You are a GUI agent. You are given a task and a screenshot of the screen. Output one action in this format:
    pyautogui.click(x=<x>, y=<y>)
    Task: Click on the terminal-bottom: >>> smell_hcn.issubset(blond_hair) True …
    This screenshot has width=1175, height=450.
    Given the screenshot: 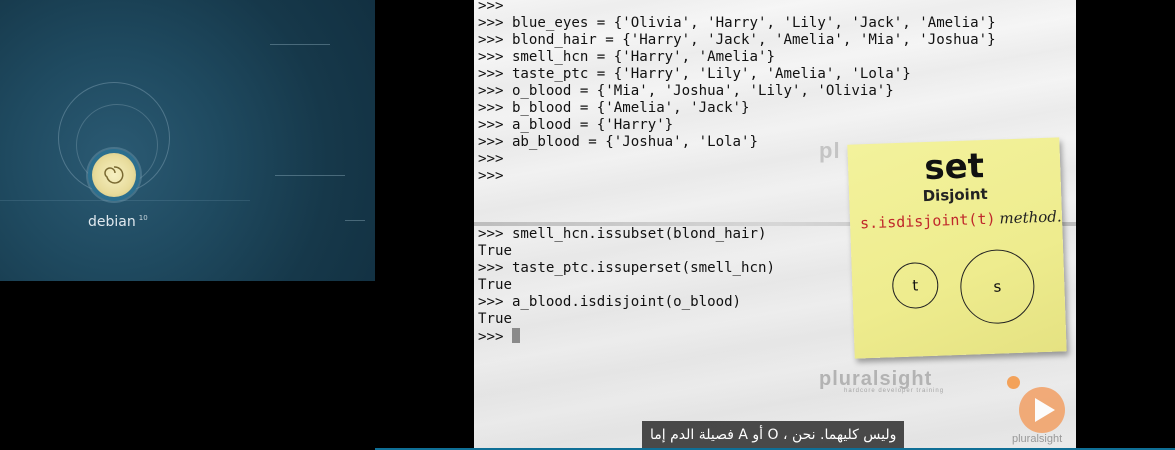 What is the action you would take?
    pyautogui.click(x=626, y=286)
    